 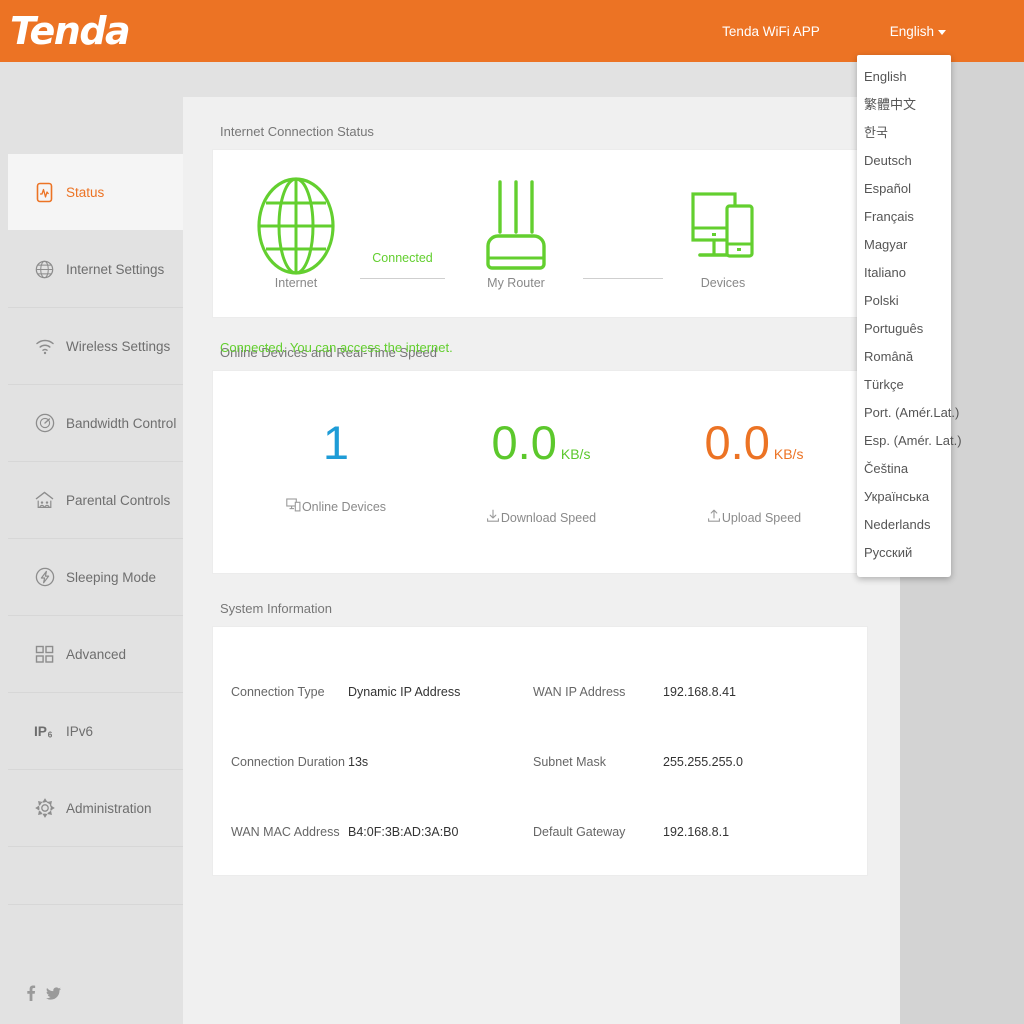 I want to click on sys-key: Subnet Mask, so click(x=569, y=762).